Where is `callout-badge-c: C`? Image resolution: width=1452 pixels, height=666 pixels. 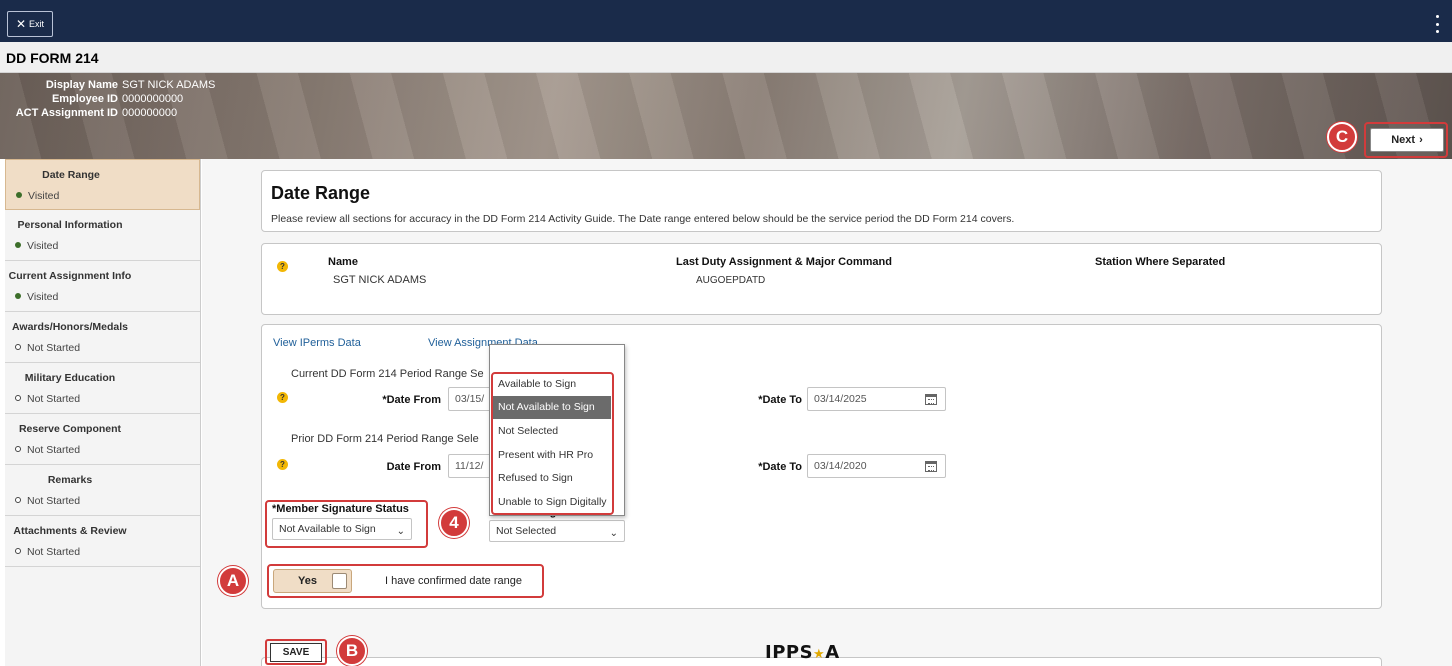 callout-badge-c: C is located at coordinates (1342, 137).